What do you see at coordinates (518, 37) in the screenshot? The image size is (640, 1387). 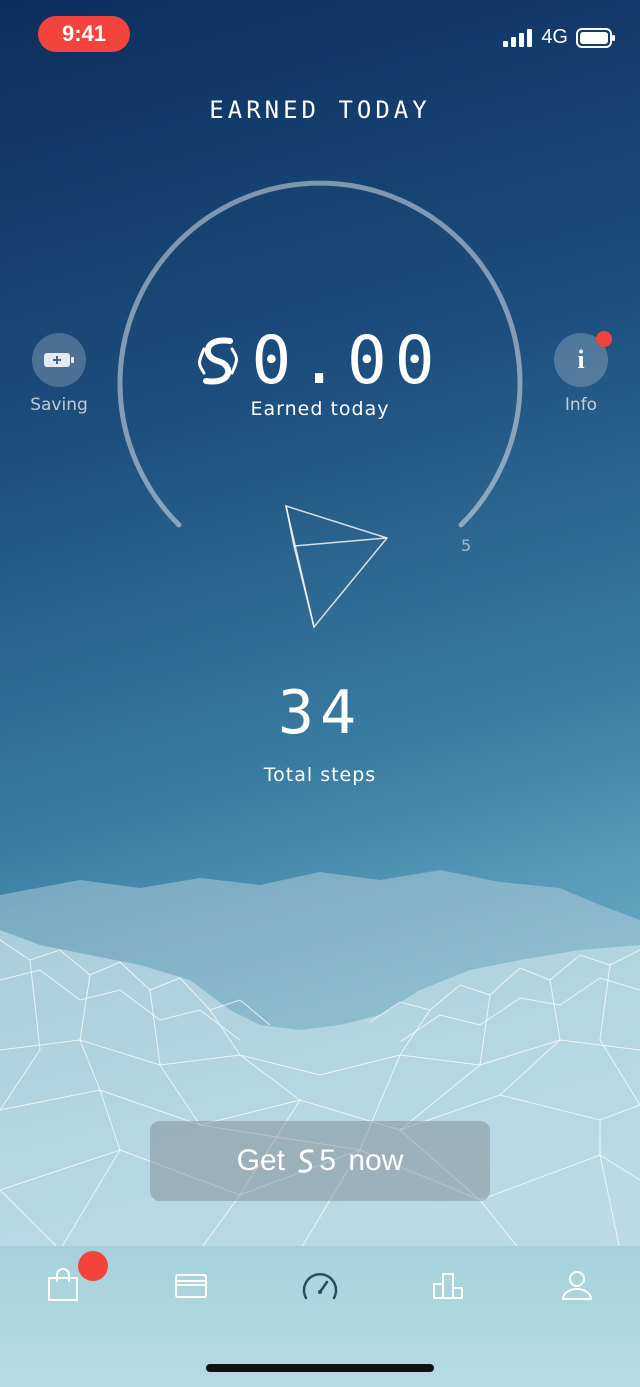 I see `signal-icon` at bounding box center [518, 37].